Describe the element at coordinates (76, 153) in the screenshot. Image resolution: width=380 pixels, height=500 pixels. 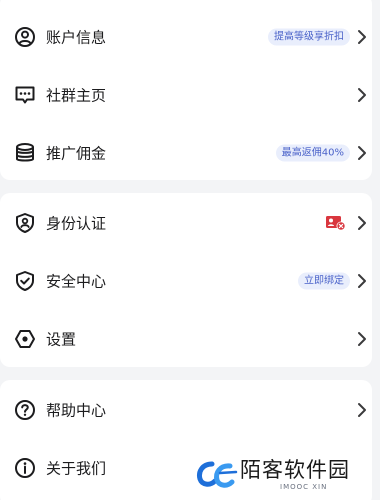
I see `menu-item-label: 推广佣金` at that location.